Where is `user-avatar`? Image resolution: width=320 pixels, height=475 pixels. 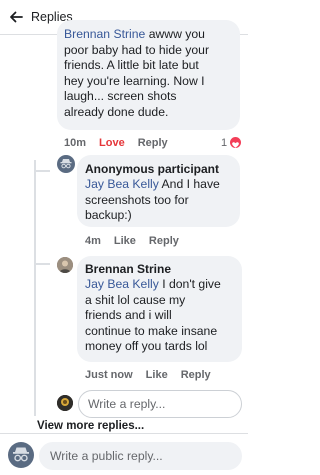 user-avatar is located at coordinates (65, 265).